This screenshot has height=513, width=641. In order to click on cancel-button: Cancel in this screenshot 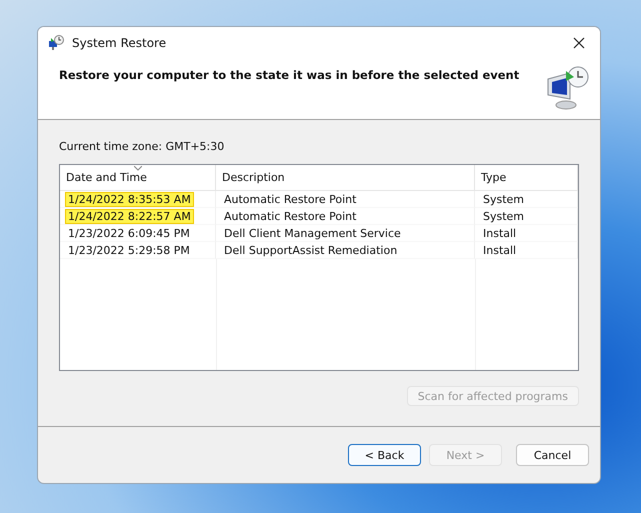, I will do `click(552, 455)`.